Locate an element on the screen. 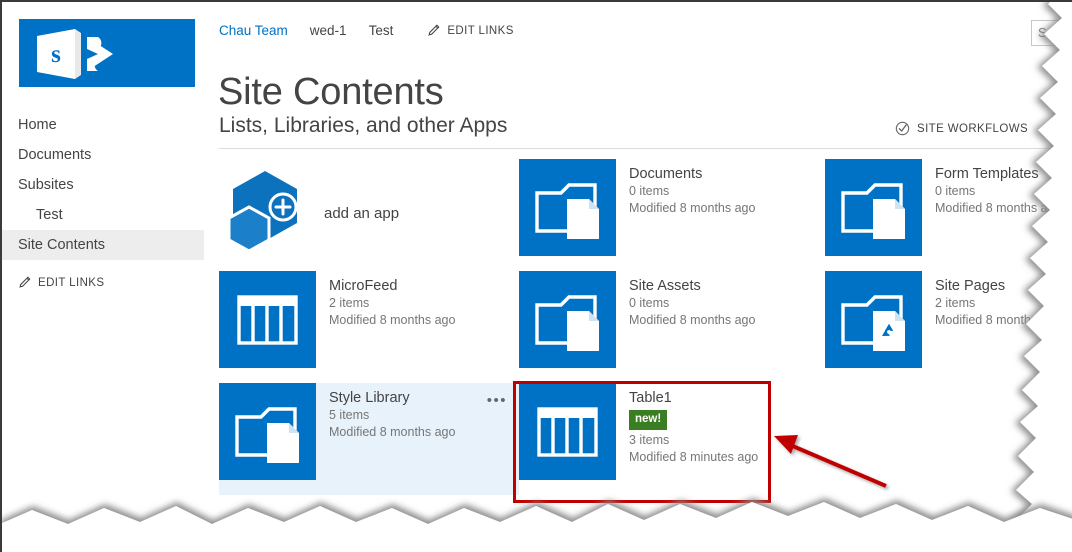 The image size is (1072, 552). app-tile-text: Documents 0 items Modified 8 months ago is located at coordinates (722, 191).